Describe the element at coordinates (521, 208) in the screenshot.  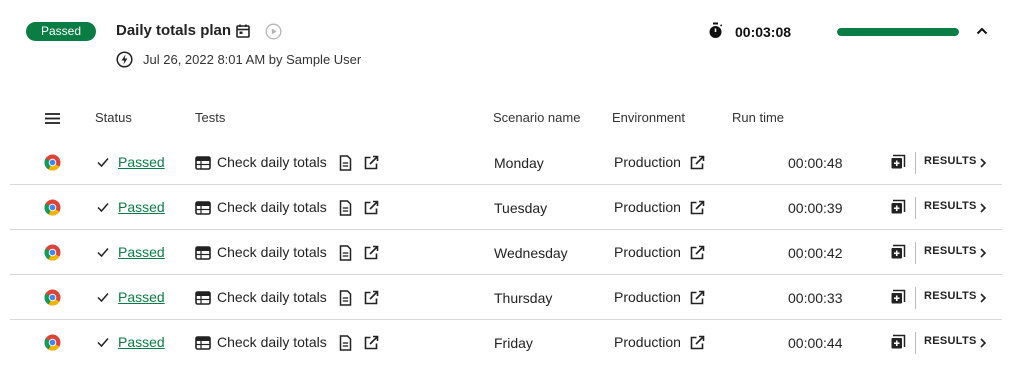
I see `scenario-name: Tuesday` at that location.